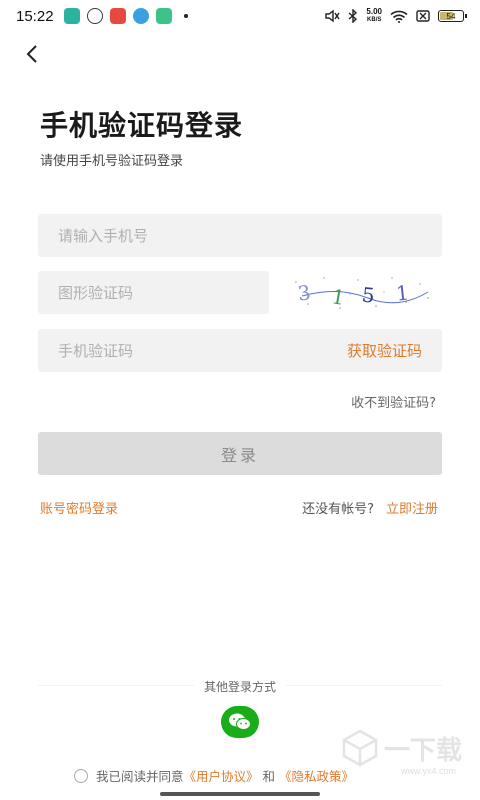 The height and width of the screenshot is (800, 480). Describe the element at coordinates (428, 771) in the screenshot. I see `watermark-url: www.yx4.com` at that location.